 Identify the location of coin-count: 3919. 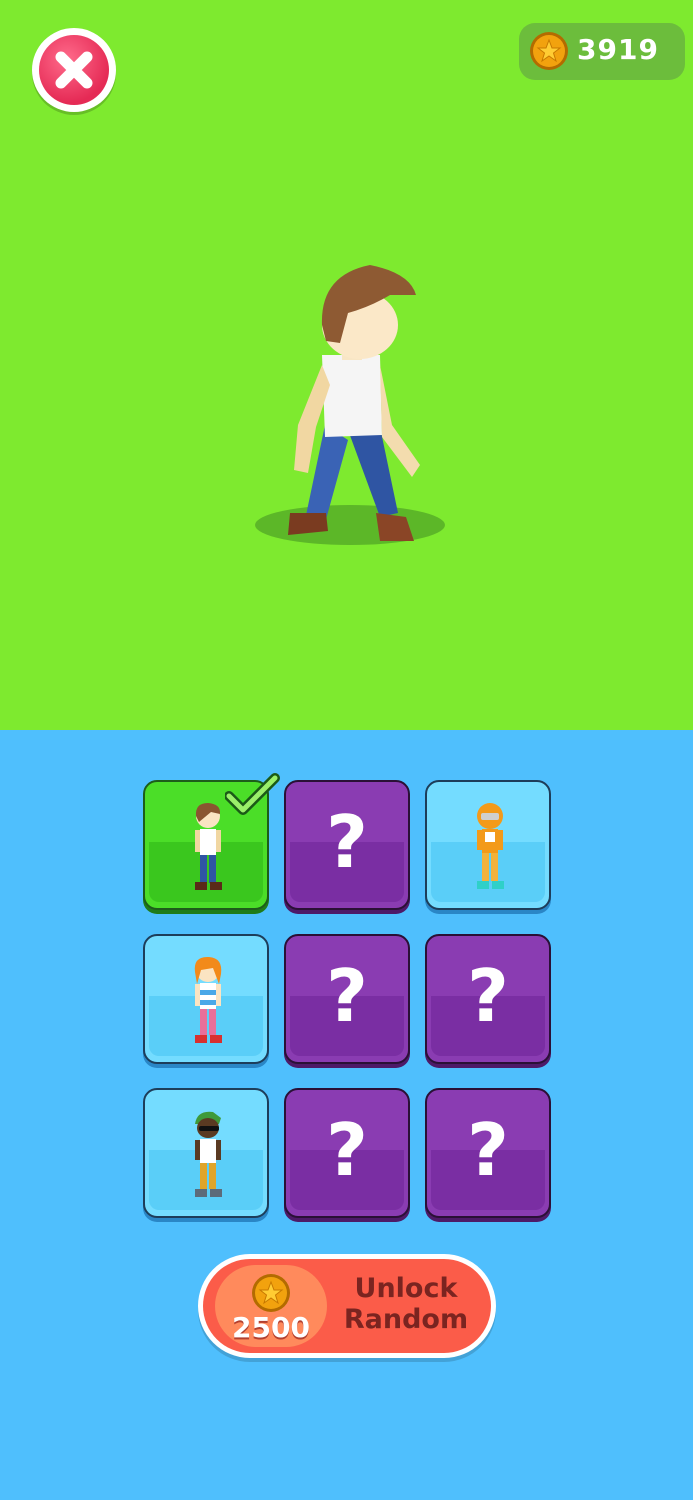
(618, 49).